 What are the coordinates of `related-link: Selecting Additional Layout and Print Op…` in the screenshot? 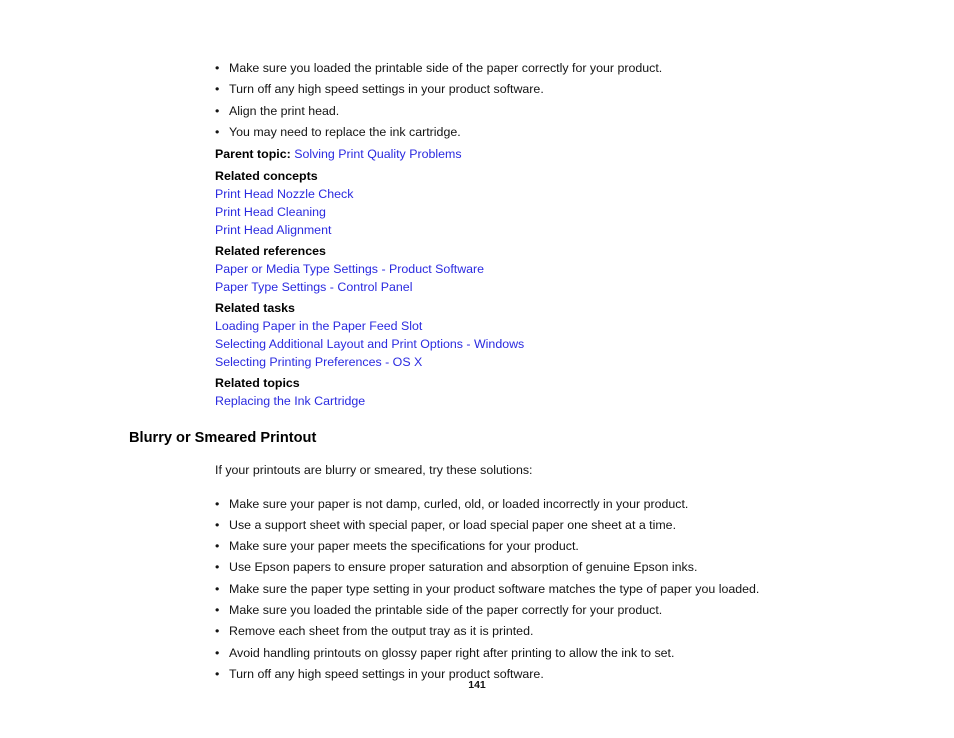 It's located at (522, 344).